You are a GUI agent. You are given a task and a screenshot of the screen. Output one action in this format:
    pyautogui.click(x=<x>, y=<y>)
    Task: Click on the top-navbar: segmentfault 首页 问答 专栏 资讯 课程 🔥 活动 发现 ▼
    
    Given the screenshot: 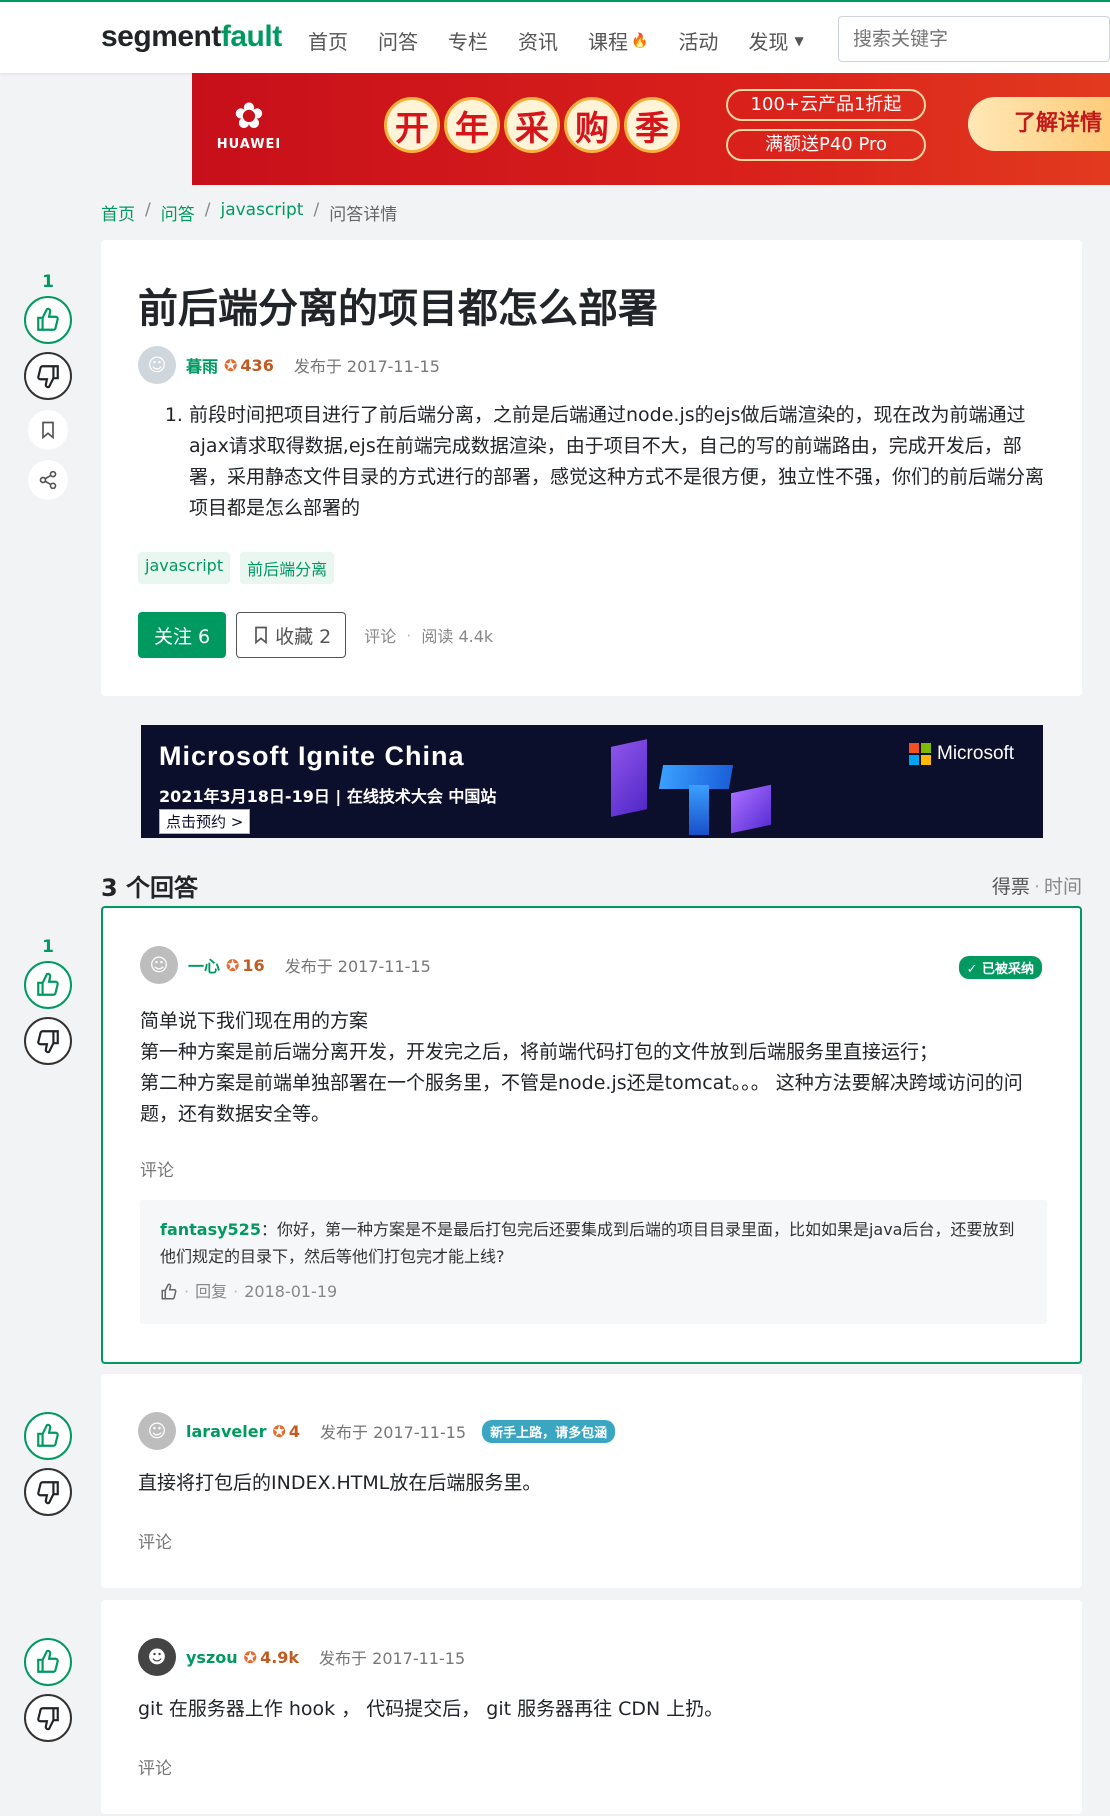 What is the action you would take?
    pyautogui.click(x=555, y=36)
    